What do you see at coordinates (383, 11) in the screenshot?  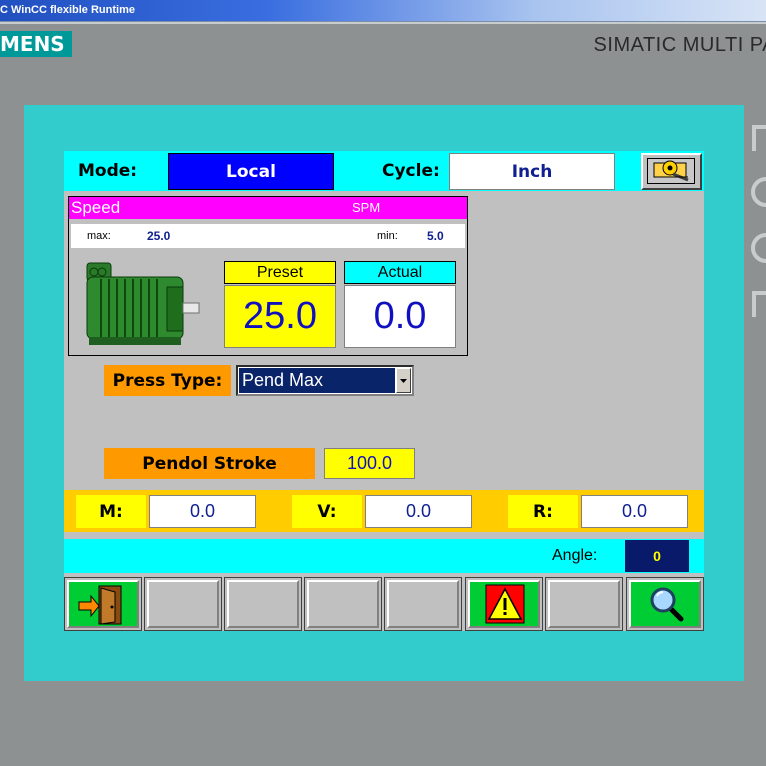 I see `window-title-bar: C WinCC flexible Runtime` at bounding box center [383, 11].